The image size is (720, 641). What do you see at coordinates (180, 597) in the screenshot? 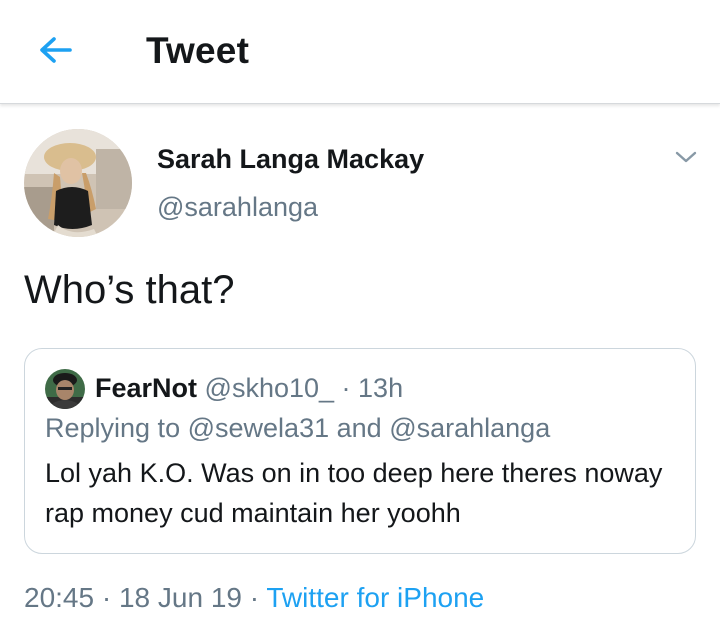
I see `tweet-date: 18 Jun 19` at bounding box center [180, 597].